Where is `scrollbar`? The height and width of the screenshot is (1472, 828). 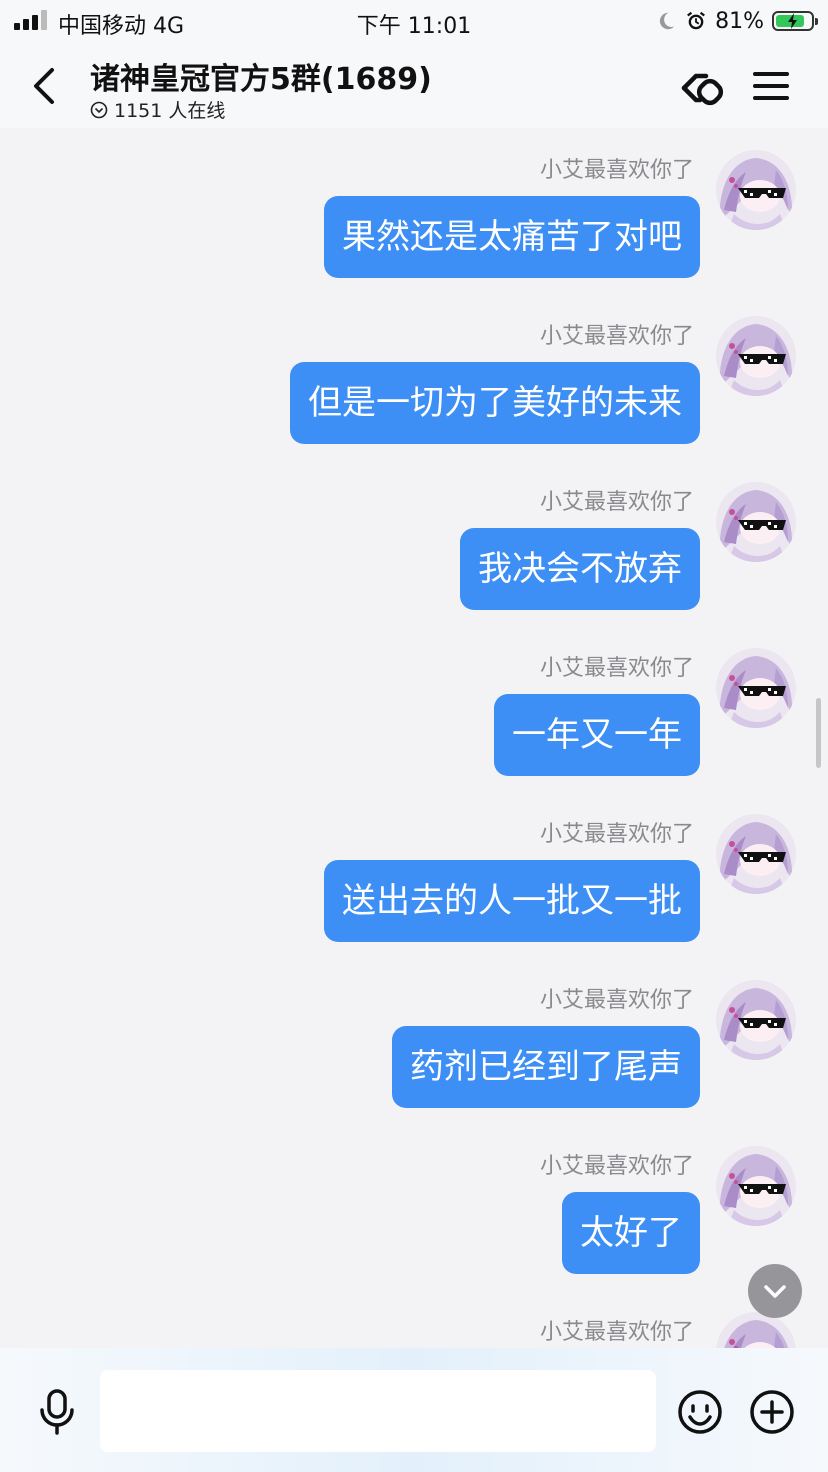
scrollbar is located at coordinates (818, 733).